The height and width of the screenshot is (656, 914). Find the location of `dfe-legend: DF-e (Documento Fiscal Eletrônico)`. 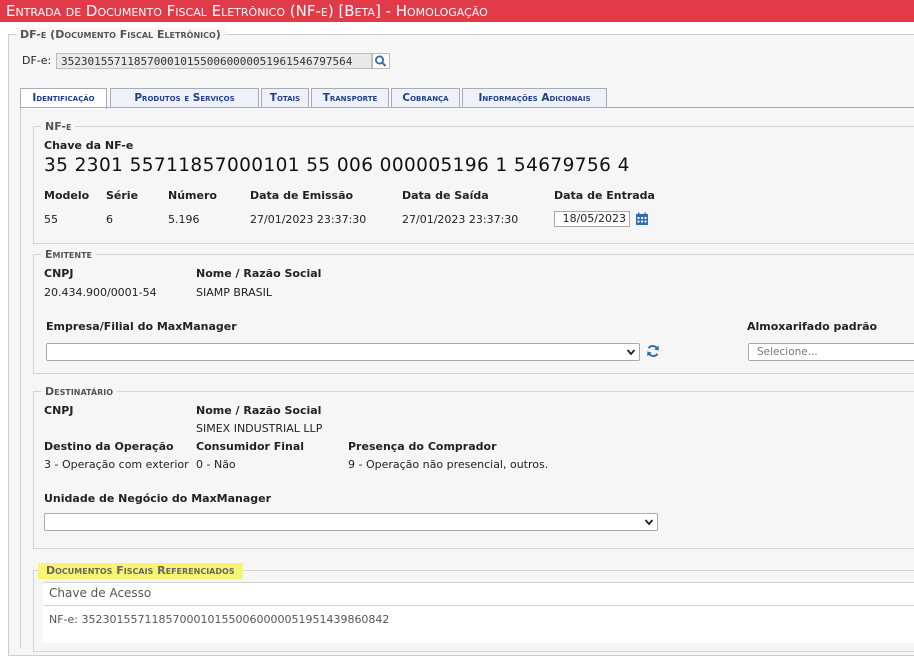

dfe-legend: DF-e (Documento Fiscal Eletrônico) is located at coordinates (120, 34).